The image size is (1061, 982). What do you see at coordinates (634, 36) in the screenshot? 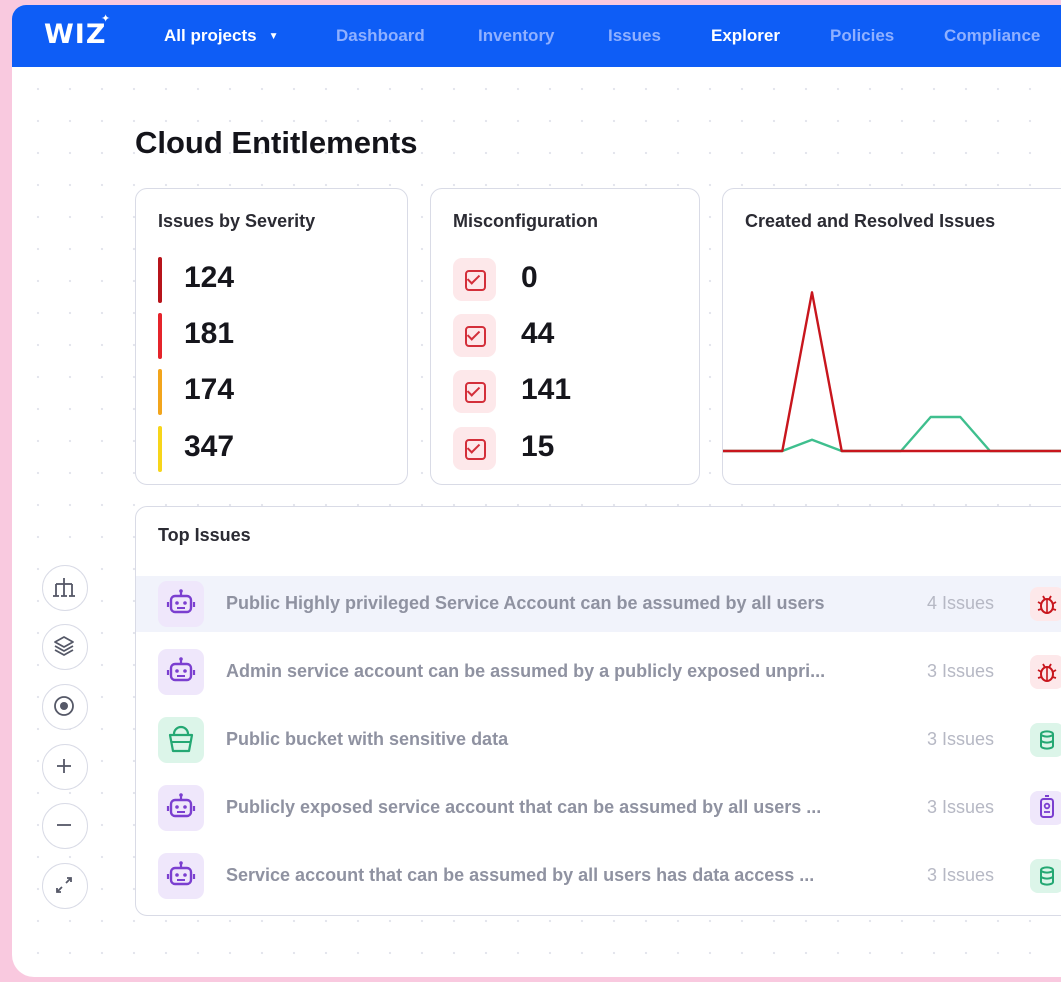
I see `nav-issues: Issues` at bounding box center [634, 36].